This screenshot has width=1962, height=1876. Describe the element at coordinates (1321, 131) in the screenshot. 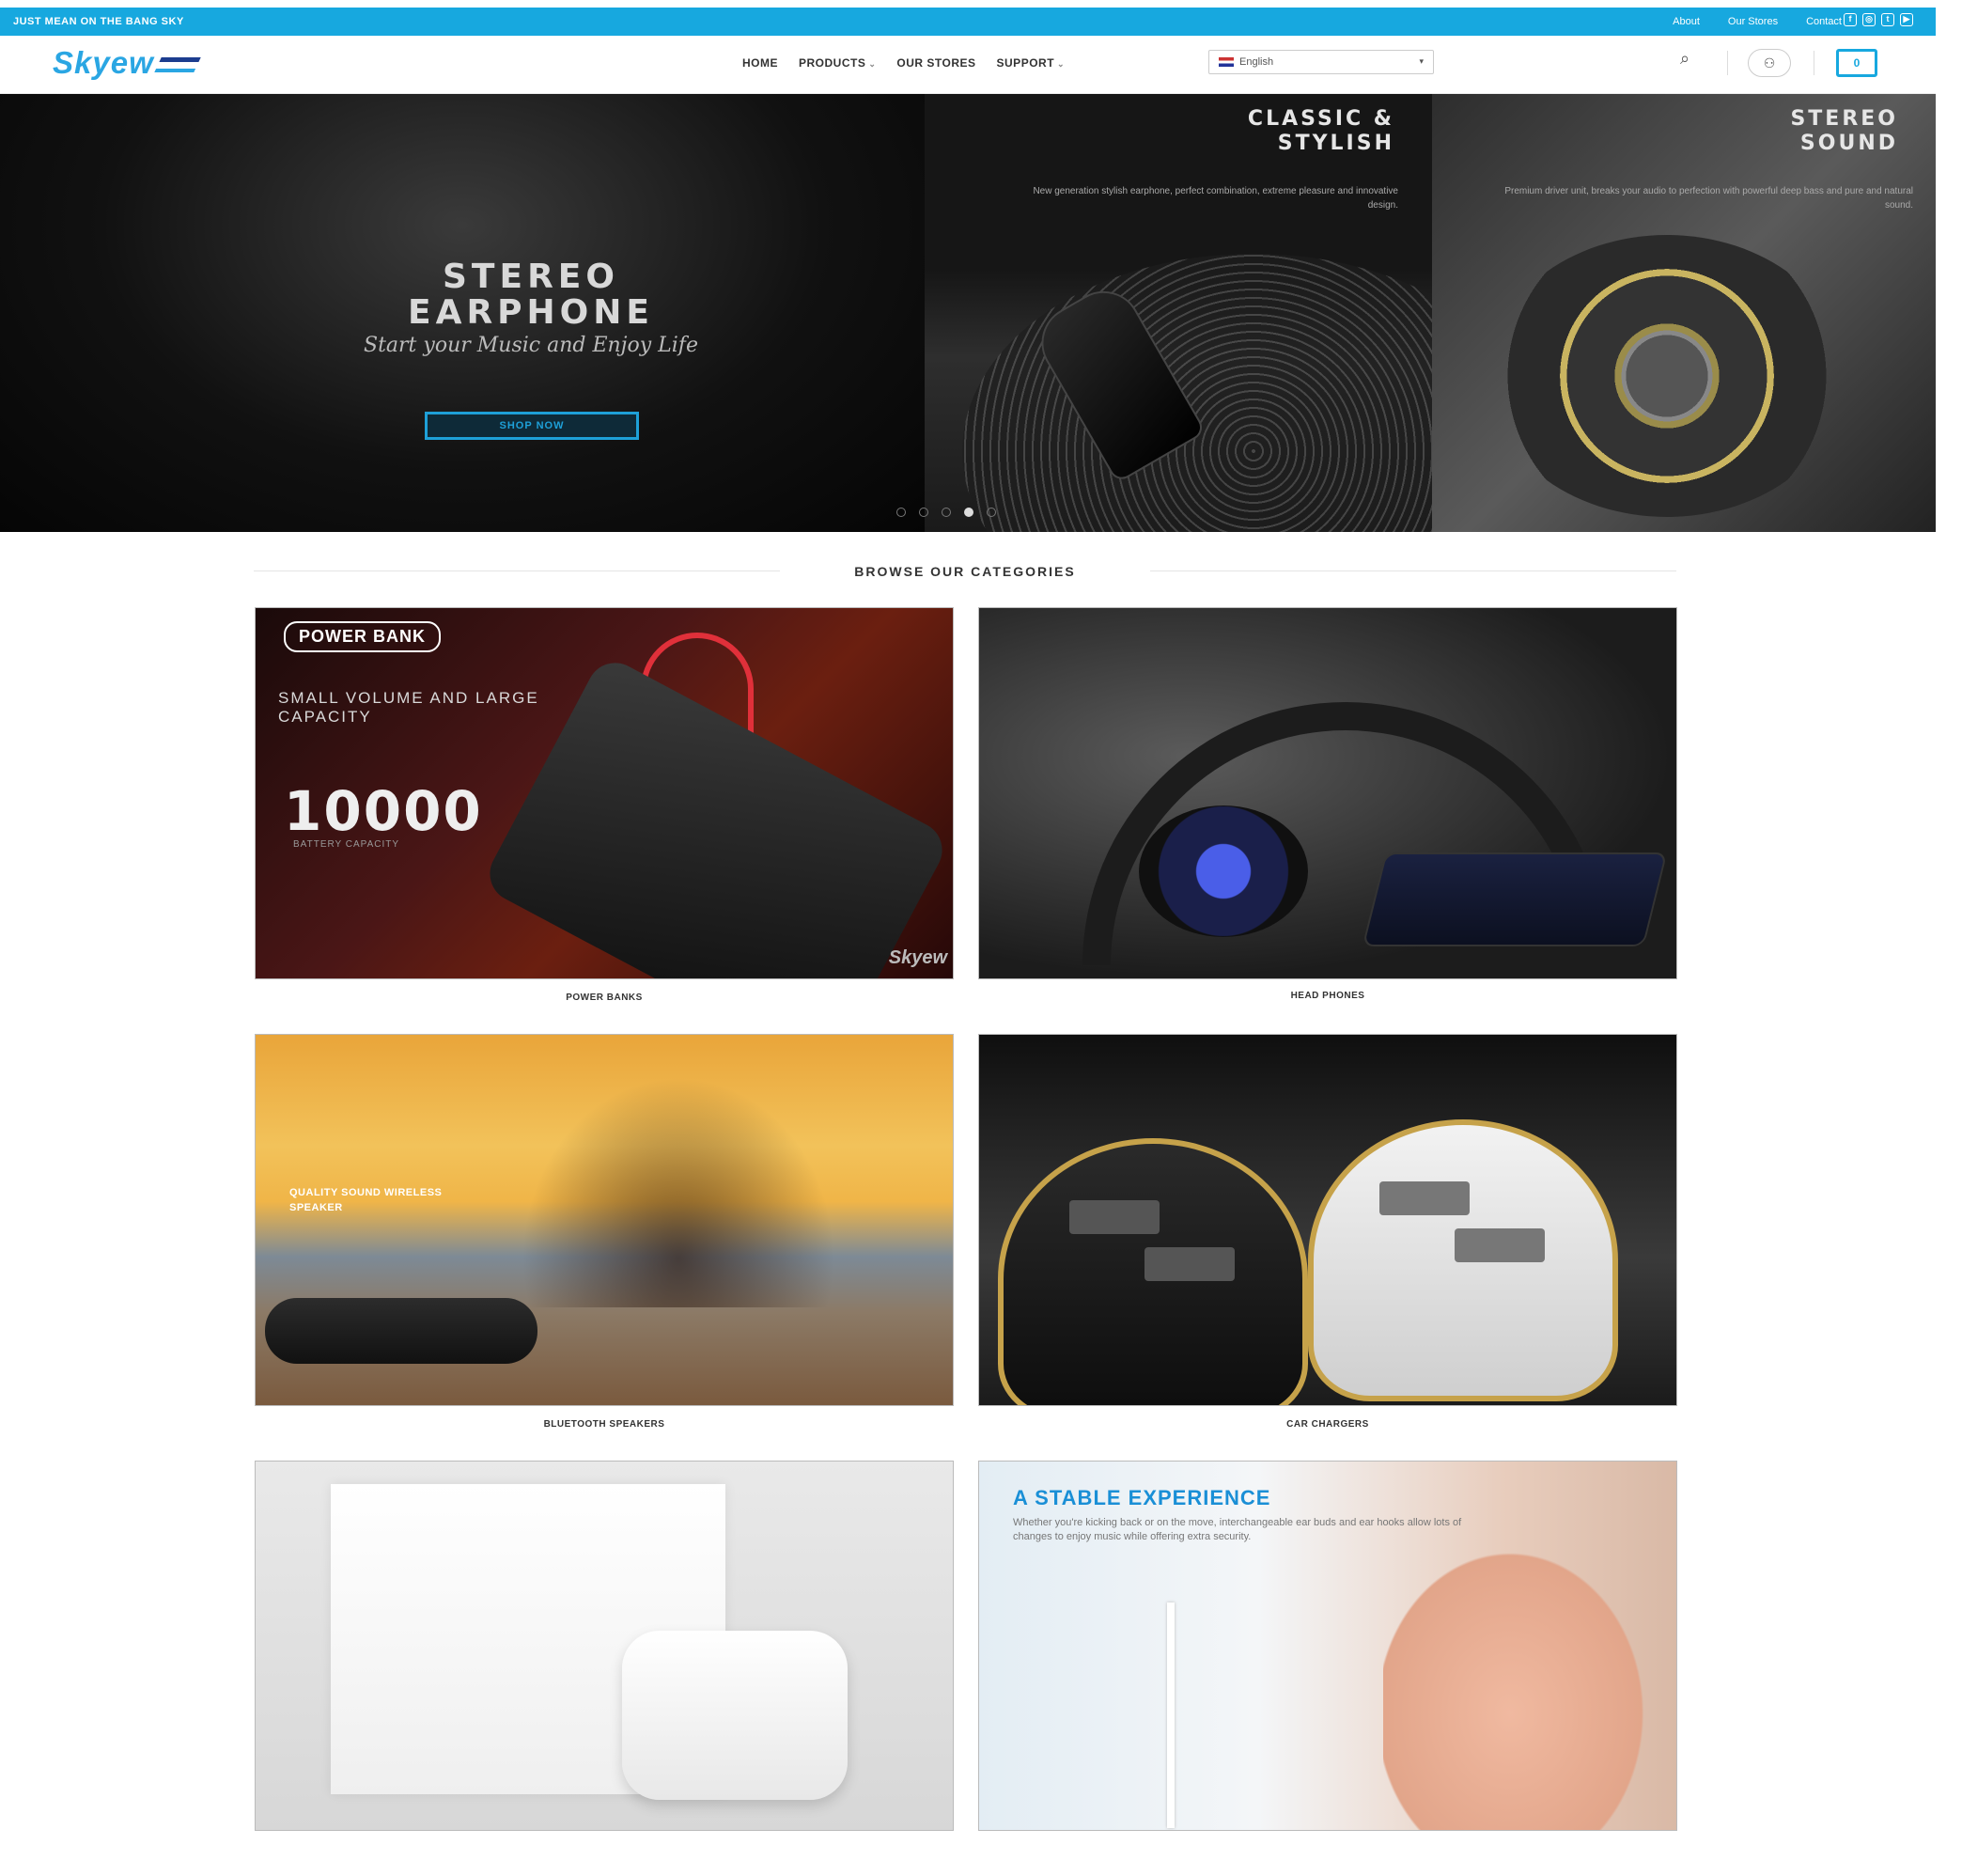

I see `classic-title: CLASSIC & STYLISH` at that location.